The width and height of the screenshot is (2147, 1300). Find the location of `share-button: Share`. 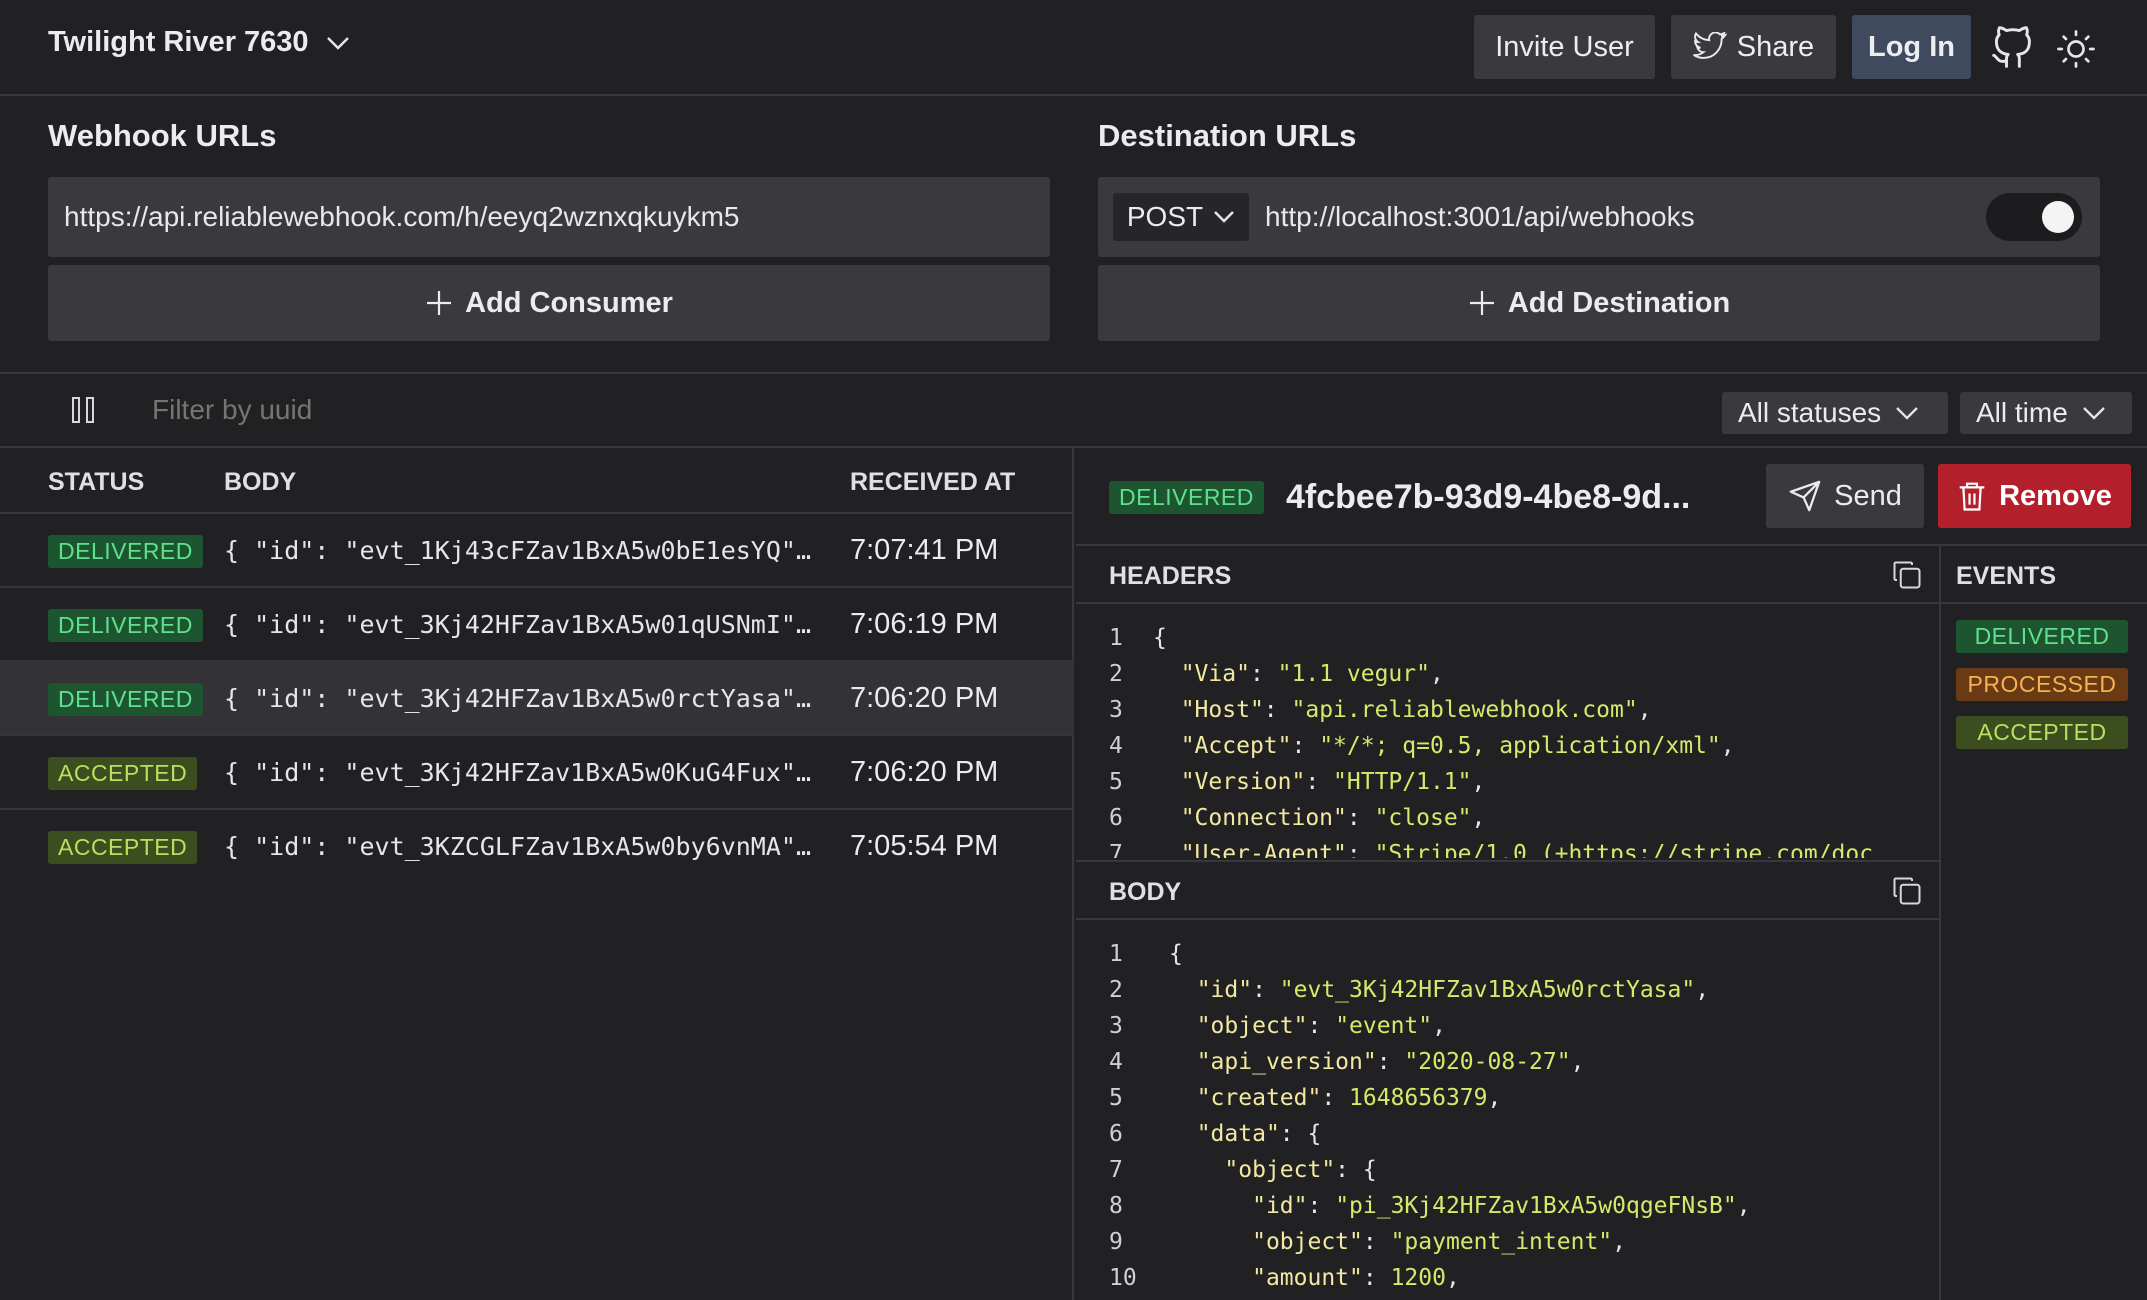

share-button: Share is located at coordinates (1753, 47).